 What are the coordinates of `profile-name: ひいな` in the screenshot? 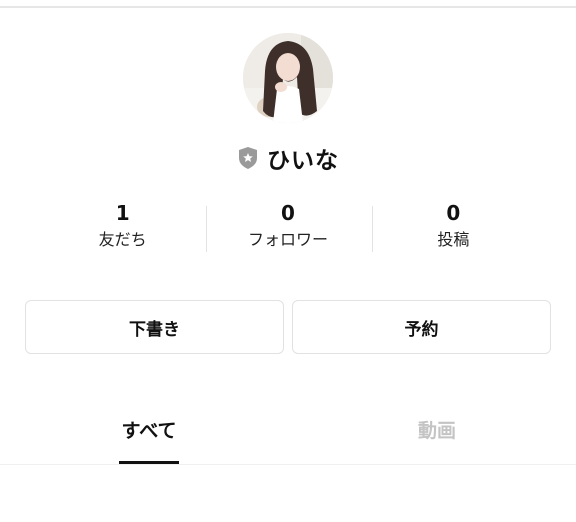 It's located at (303, 161).